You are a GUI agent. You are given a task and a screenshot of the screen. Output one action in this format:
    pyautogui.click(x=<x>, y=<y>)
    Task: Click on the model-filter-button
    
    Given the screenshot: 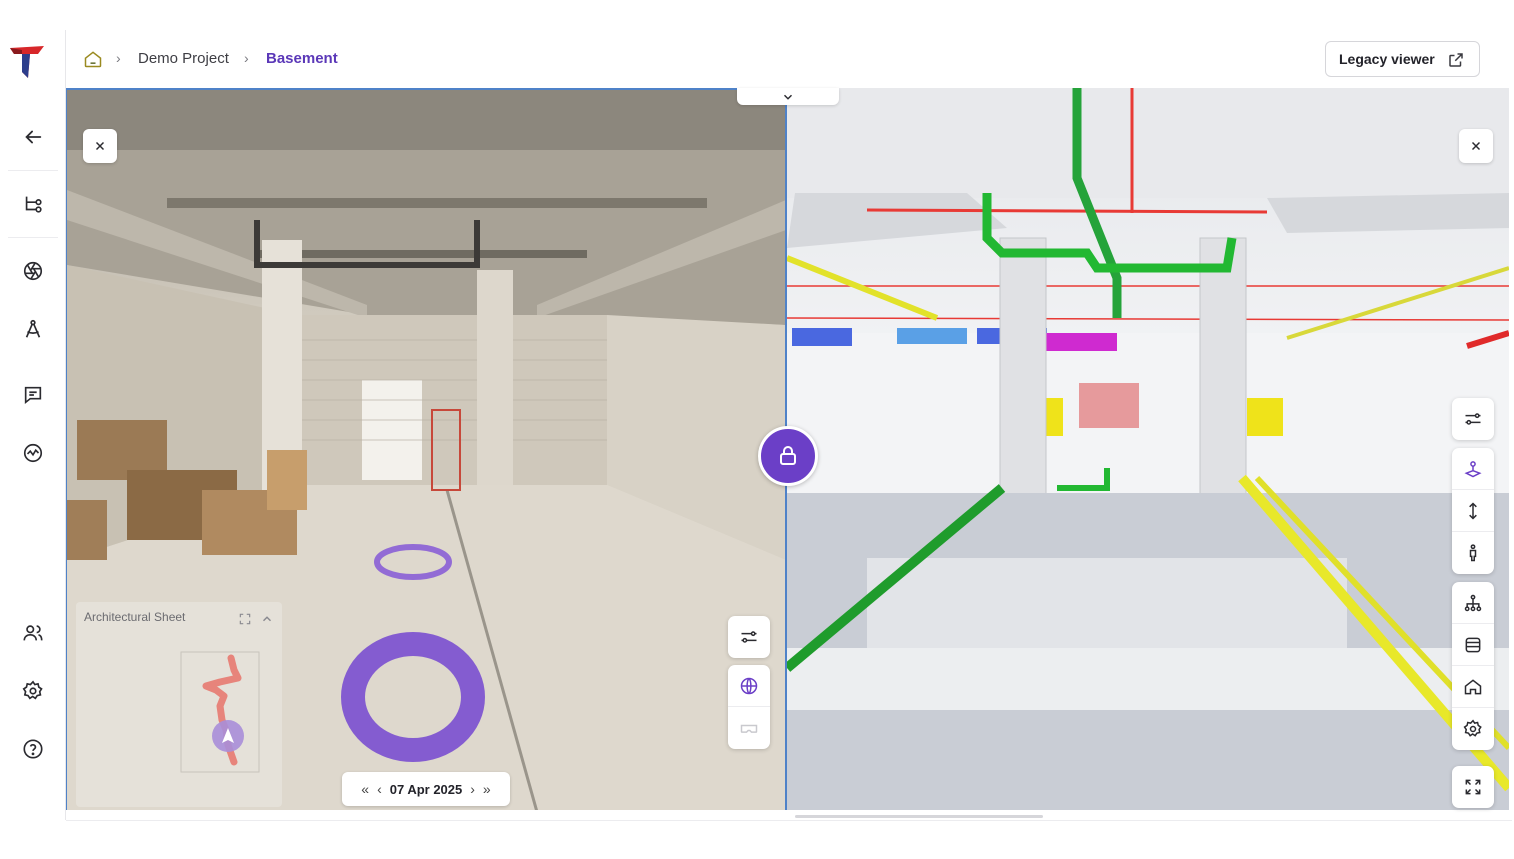 What is the action you would take?
    pyautogui.click(x=1473, y=419)
    